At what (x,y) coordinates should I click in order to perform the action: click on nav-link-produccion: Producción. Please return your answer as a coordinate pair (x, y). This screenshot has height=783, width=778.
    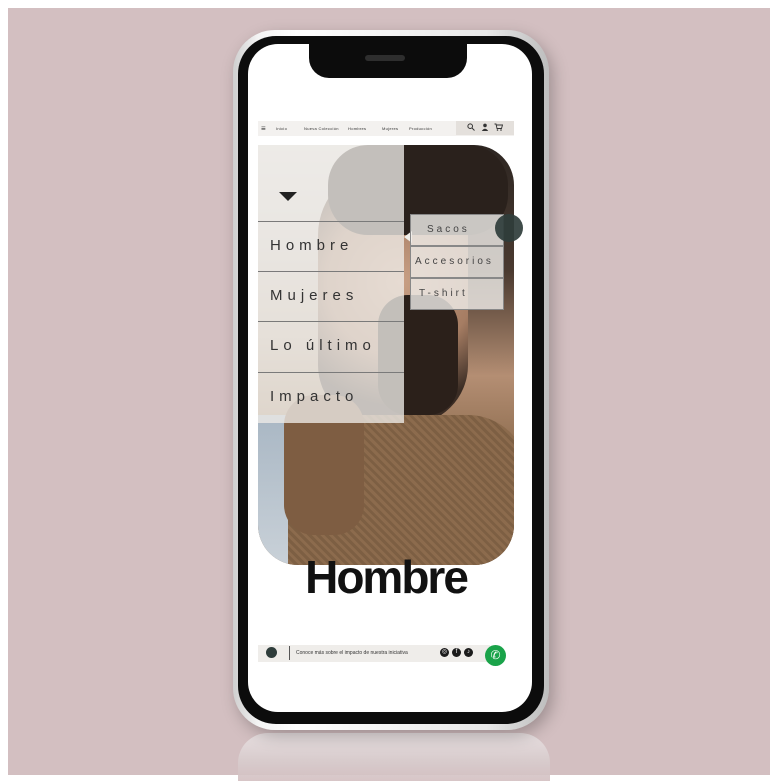
    Looking at the image, I should click on (420, 128).